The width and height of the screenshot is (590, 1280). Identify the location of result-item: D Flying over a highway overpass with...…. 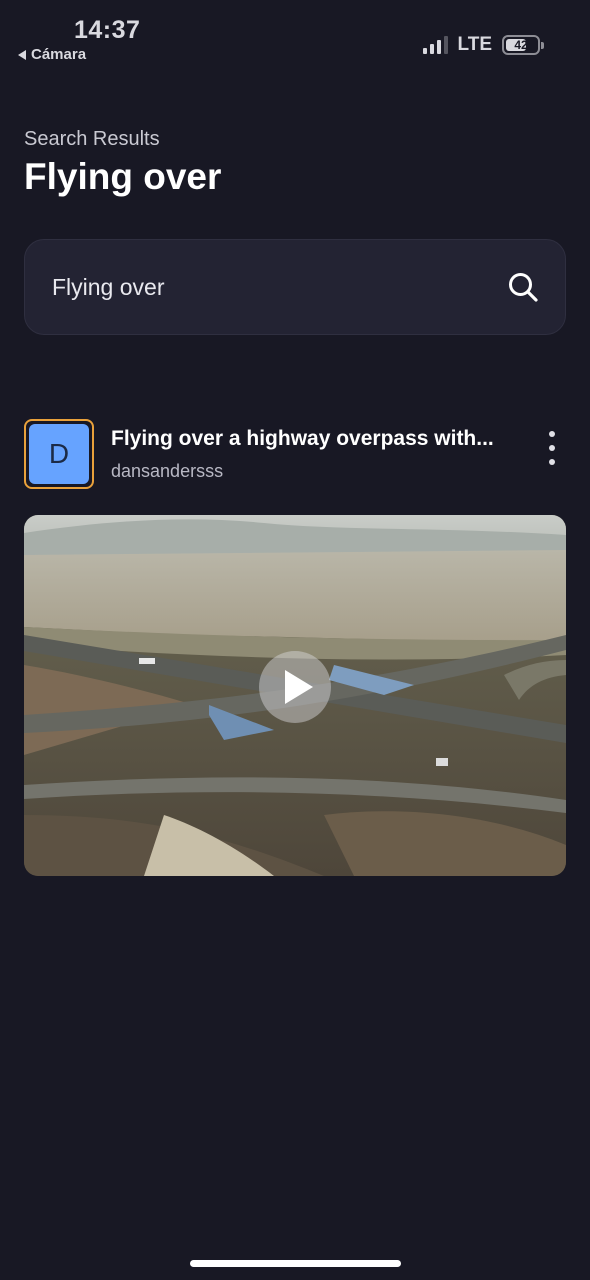
(295, 454).